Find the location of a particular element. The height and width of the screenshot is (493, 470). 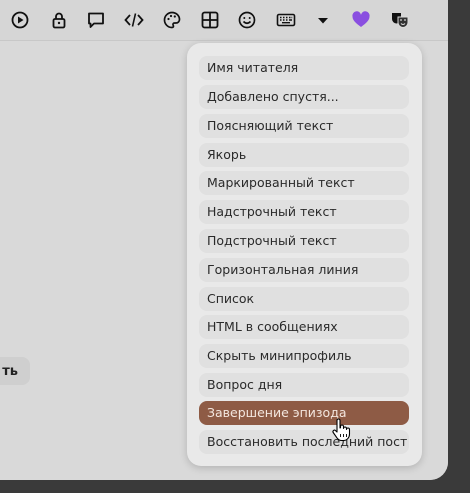

keyboard-icon is located at coordinates (286, 20).